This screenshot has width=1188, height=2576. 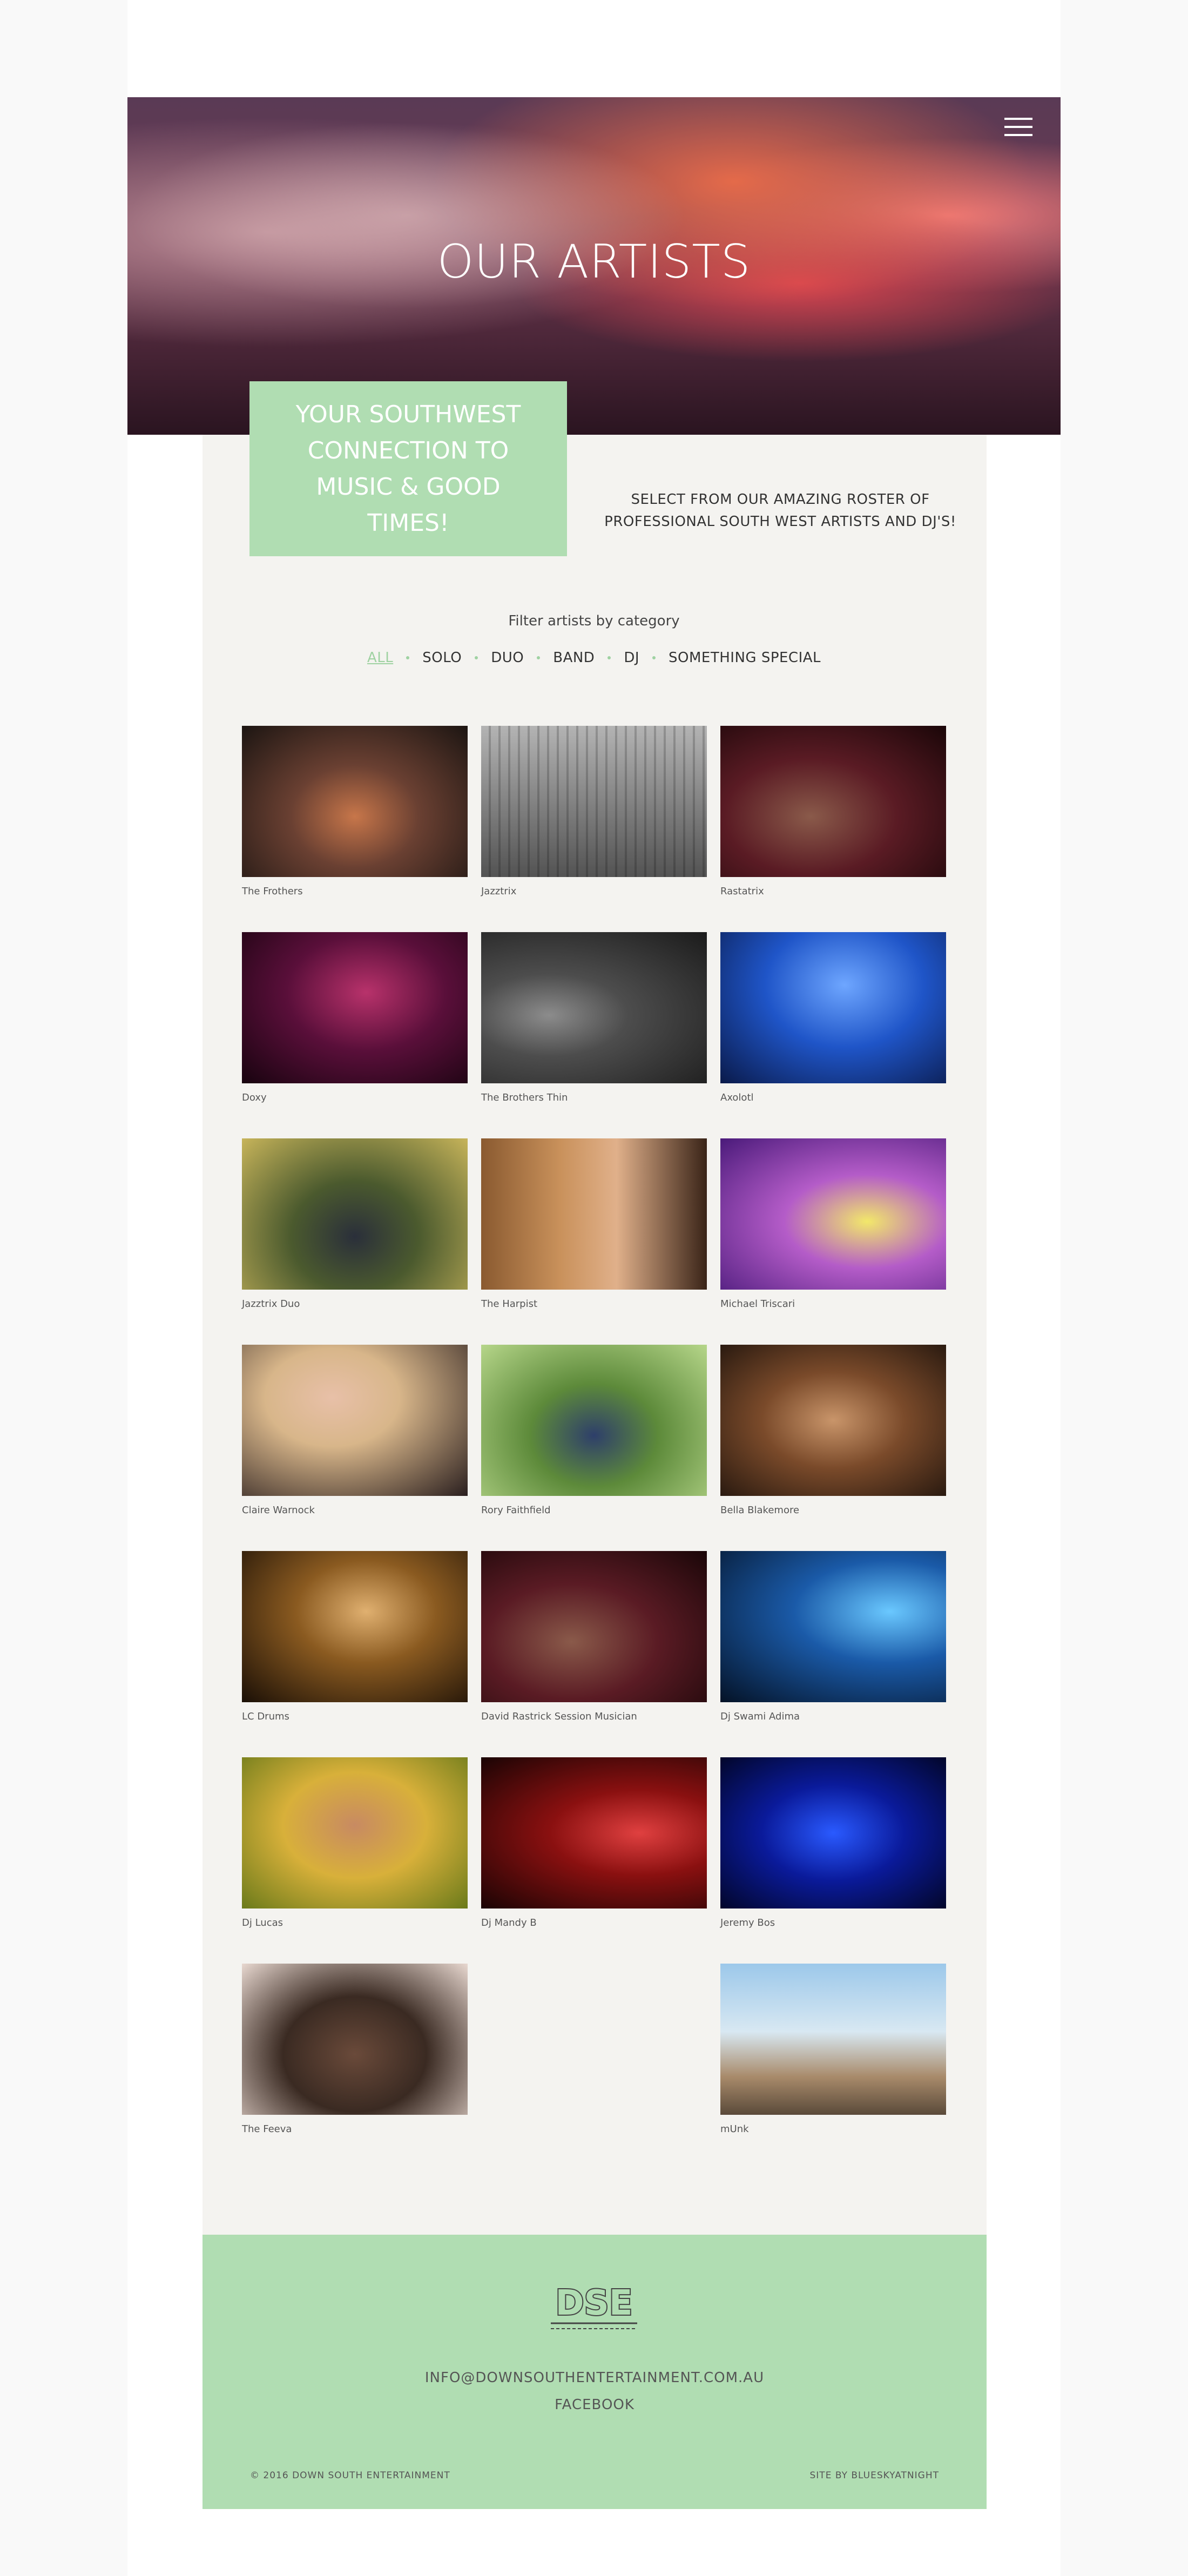 I want to click on artist-name: Dj Swami Adima, so click(x=833, y=1716).